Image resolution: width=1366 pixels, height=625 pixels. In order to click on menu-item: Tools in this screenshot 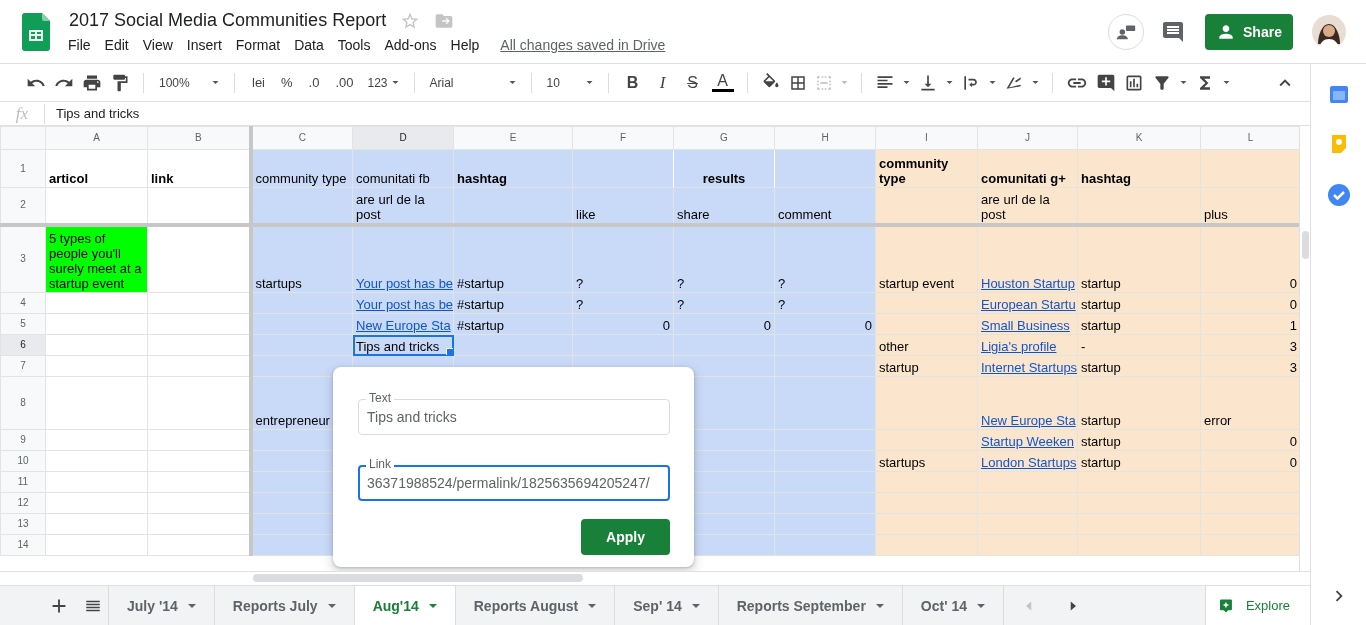, I will do `click(354, 45)`.